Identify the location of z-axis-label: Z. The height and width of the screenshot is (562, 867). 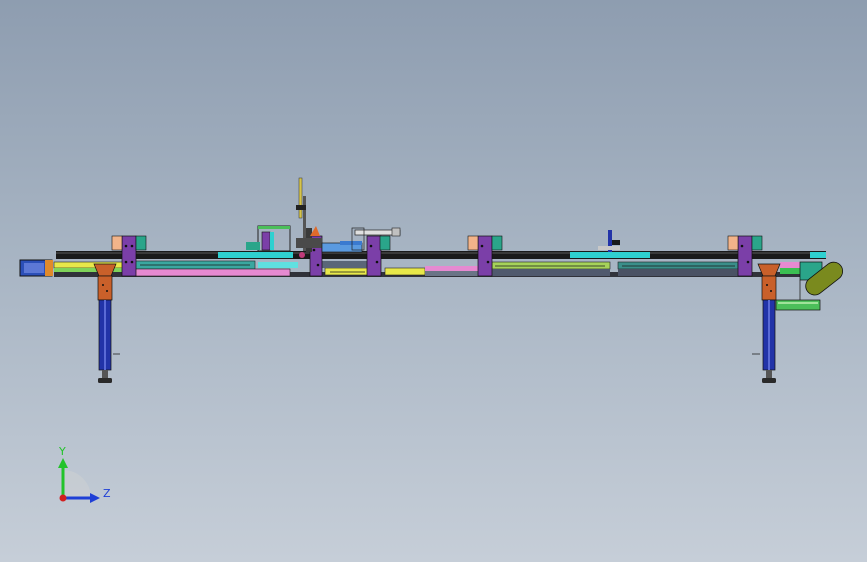
(107, 493).